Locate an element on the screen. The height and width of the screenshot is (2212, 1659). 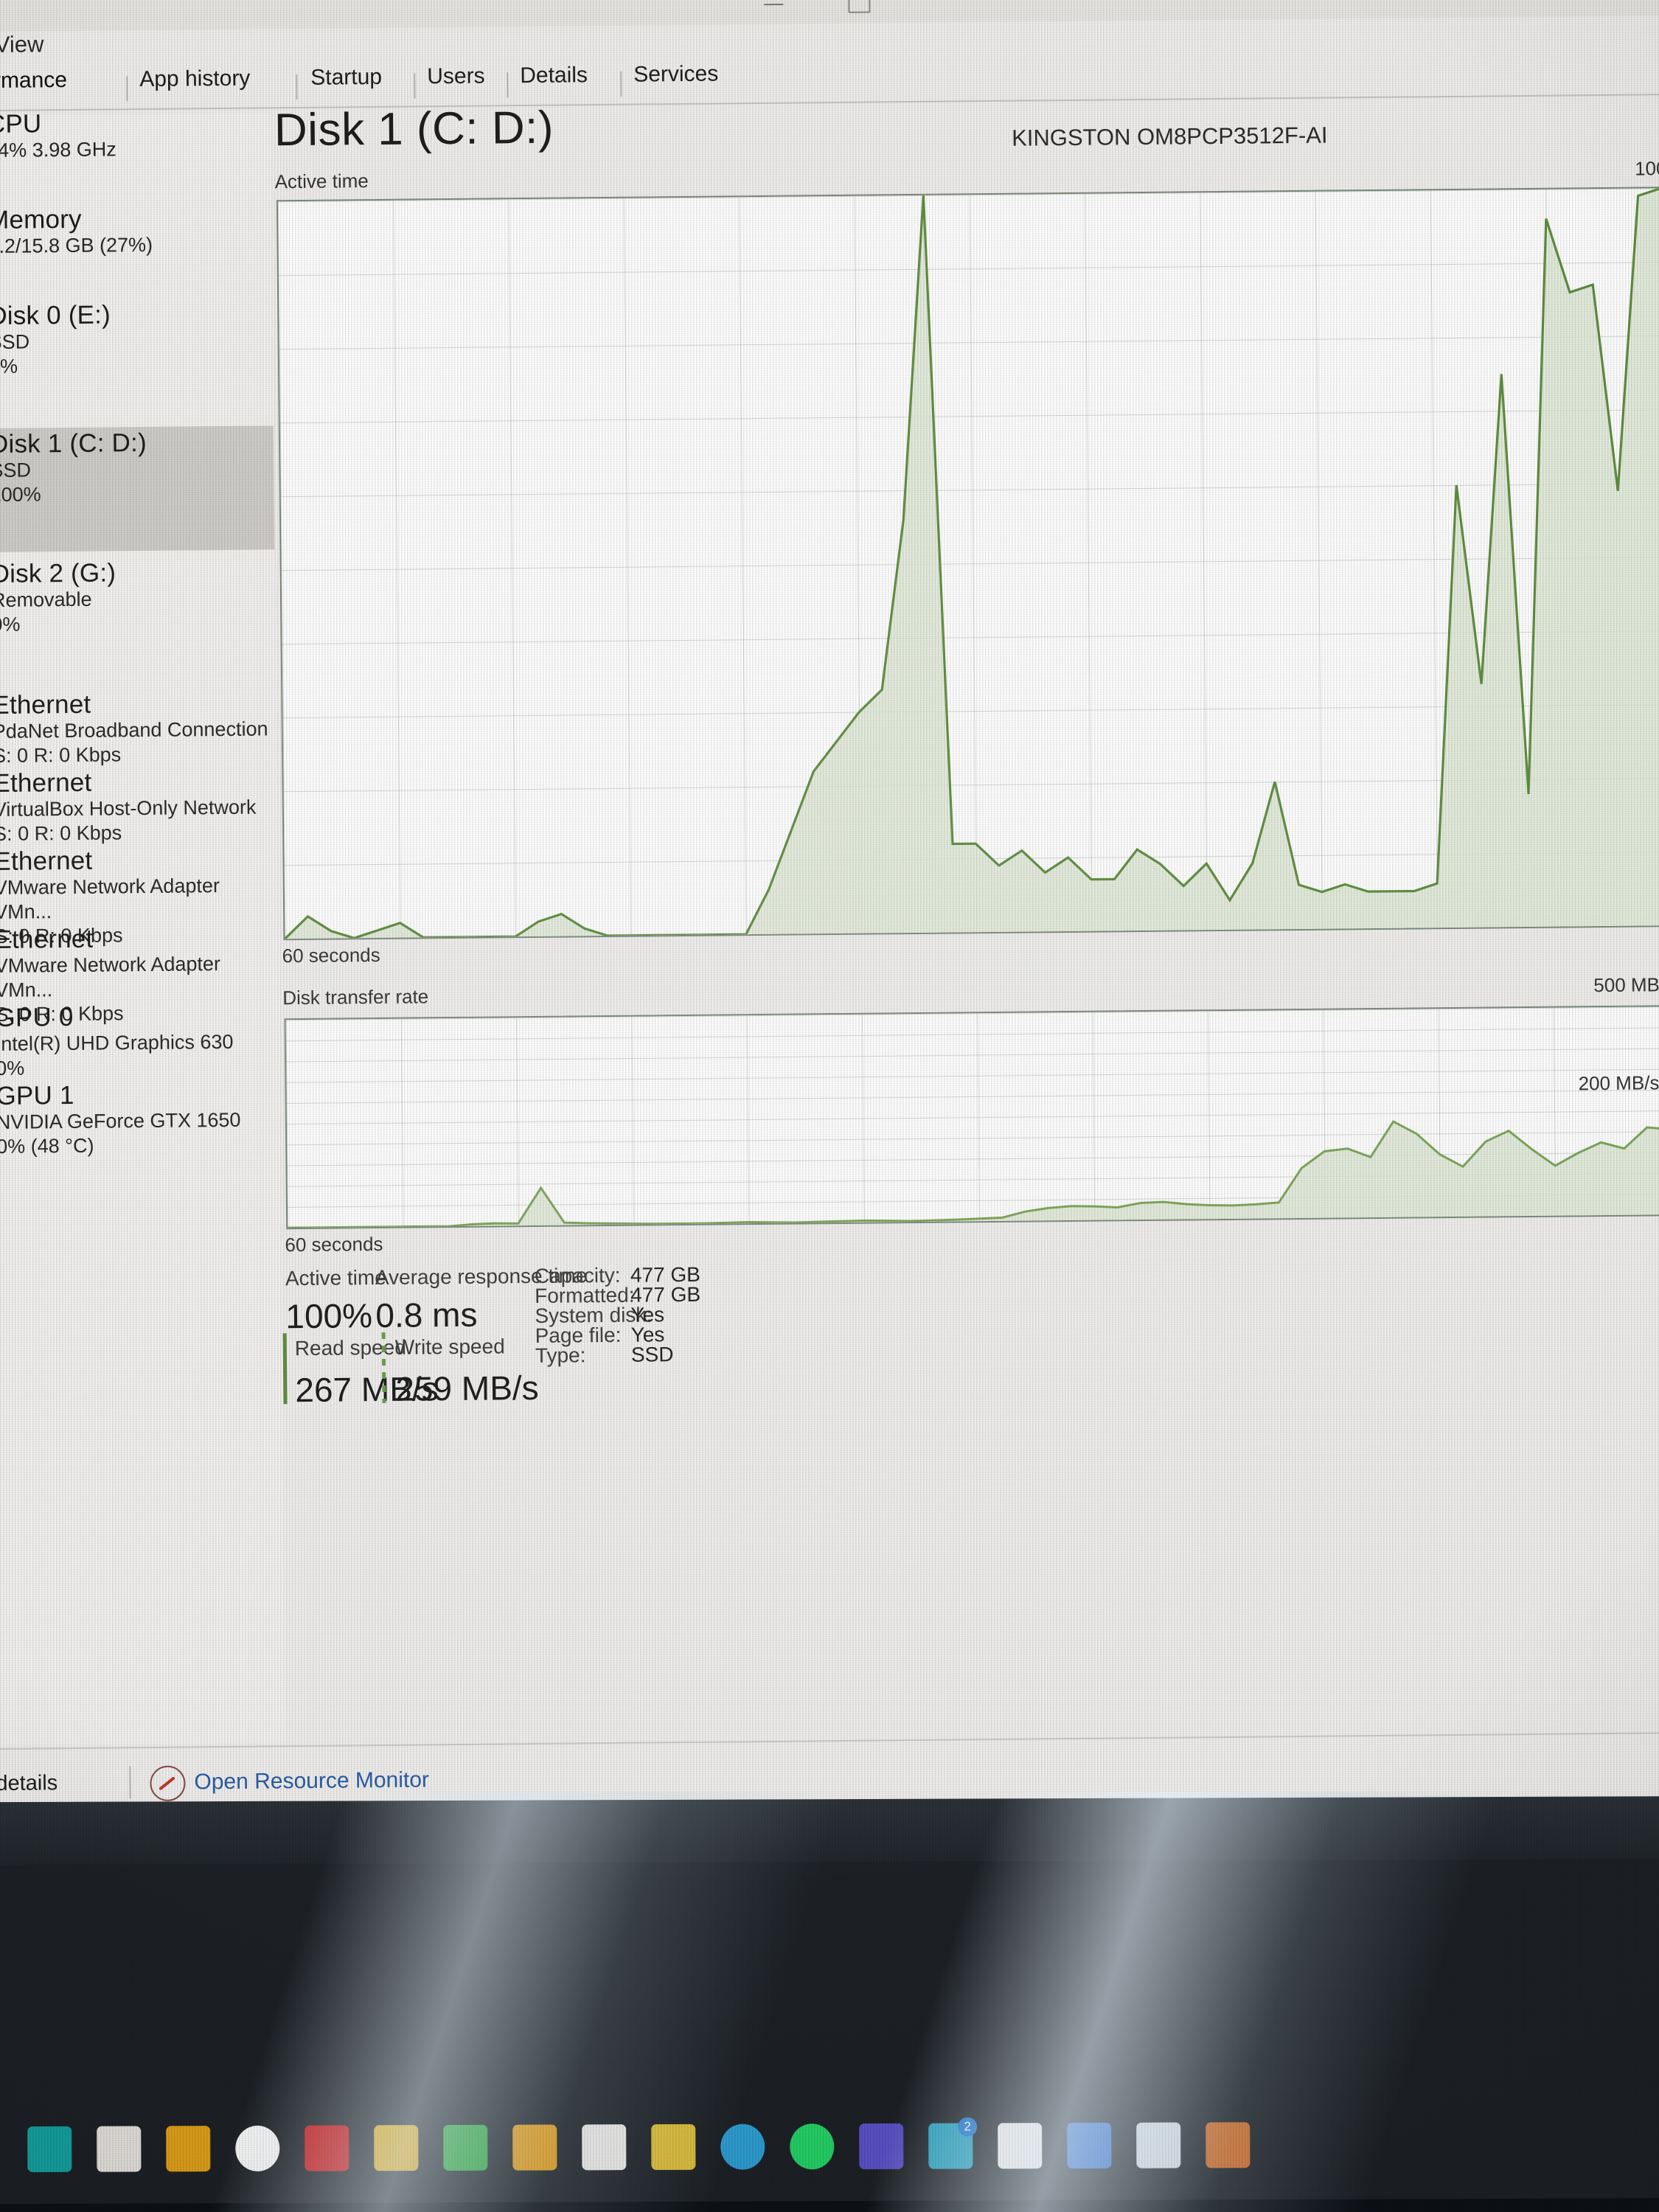
footer-separator is located at coordinates (130, 1782).